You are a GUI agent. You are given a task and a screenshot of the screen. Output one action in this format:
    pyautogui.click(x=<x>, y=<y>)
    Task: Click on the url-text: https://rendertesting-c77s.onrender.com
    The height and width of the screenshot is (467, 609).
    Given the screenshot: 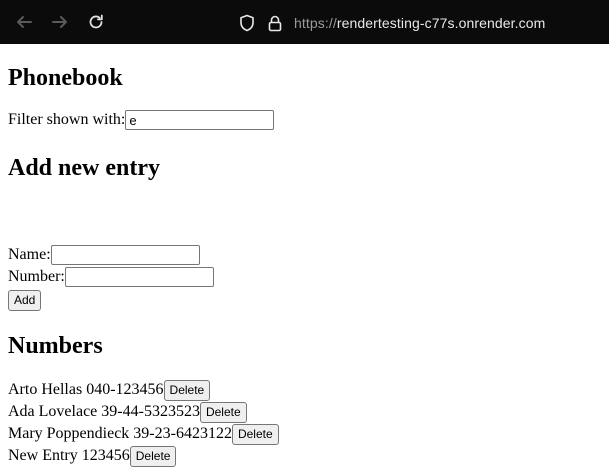 What is the action you would take?
    pyautogui.click(x=419, y=23)
    